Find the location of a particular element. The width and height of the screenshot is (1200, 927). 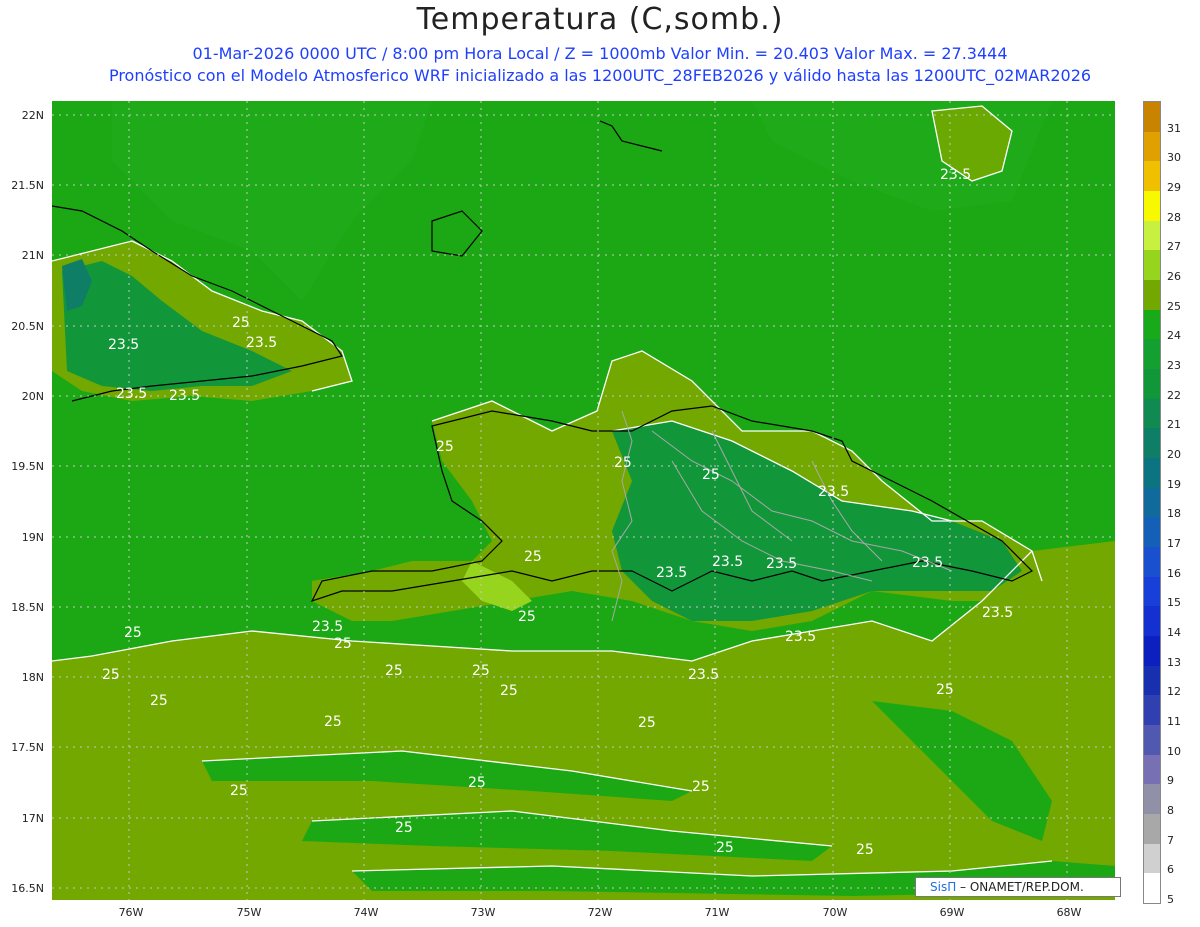

lat-label-18n: 18N is located at coordinates (32, 677).